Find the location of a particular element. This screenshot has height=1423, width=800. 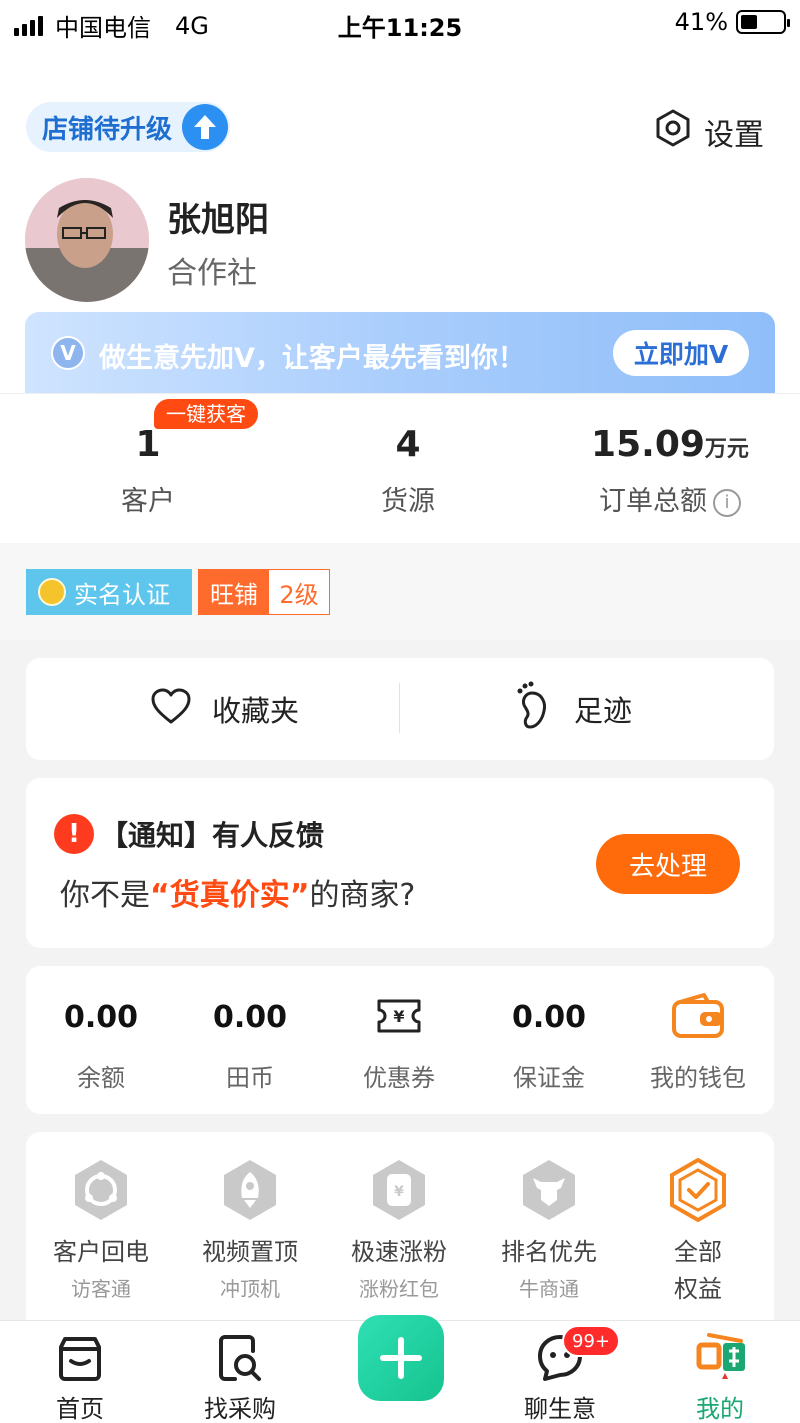

battery-icon is located at coordinates (763, 22).